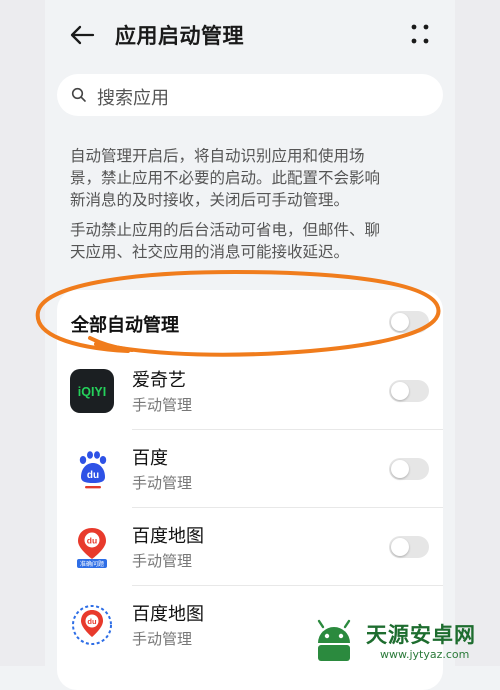 The width and height of the screenshot is (500, 690). Describe the element at coordinates (78, 94) in the screenshot. I see `search-icon` at that location.